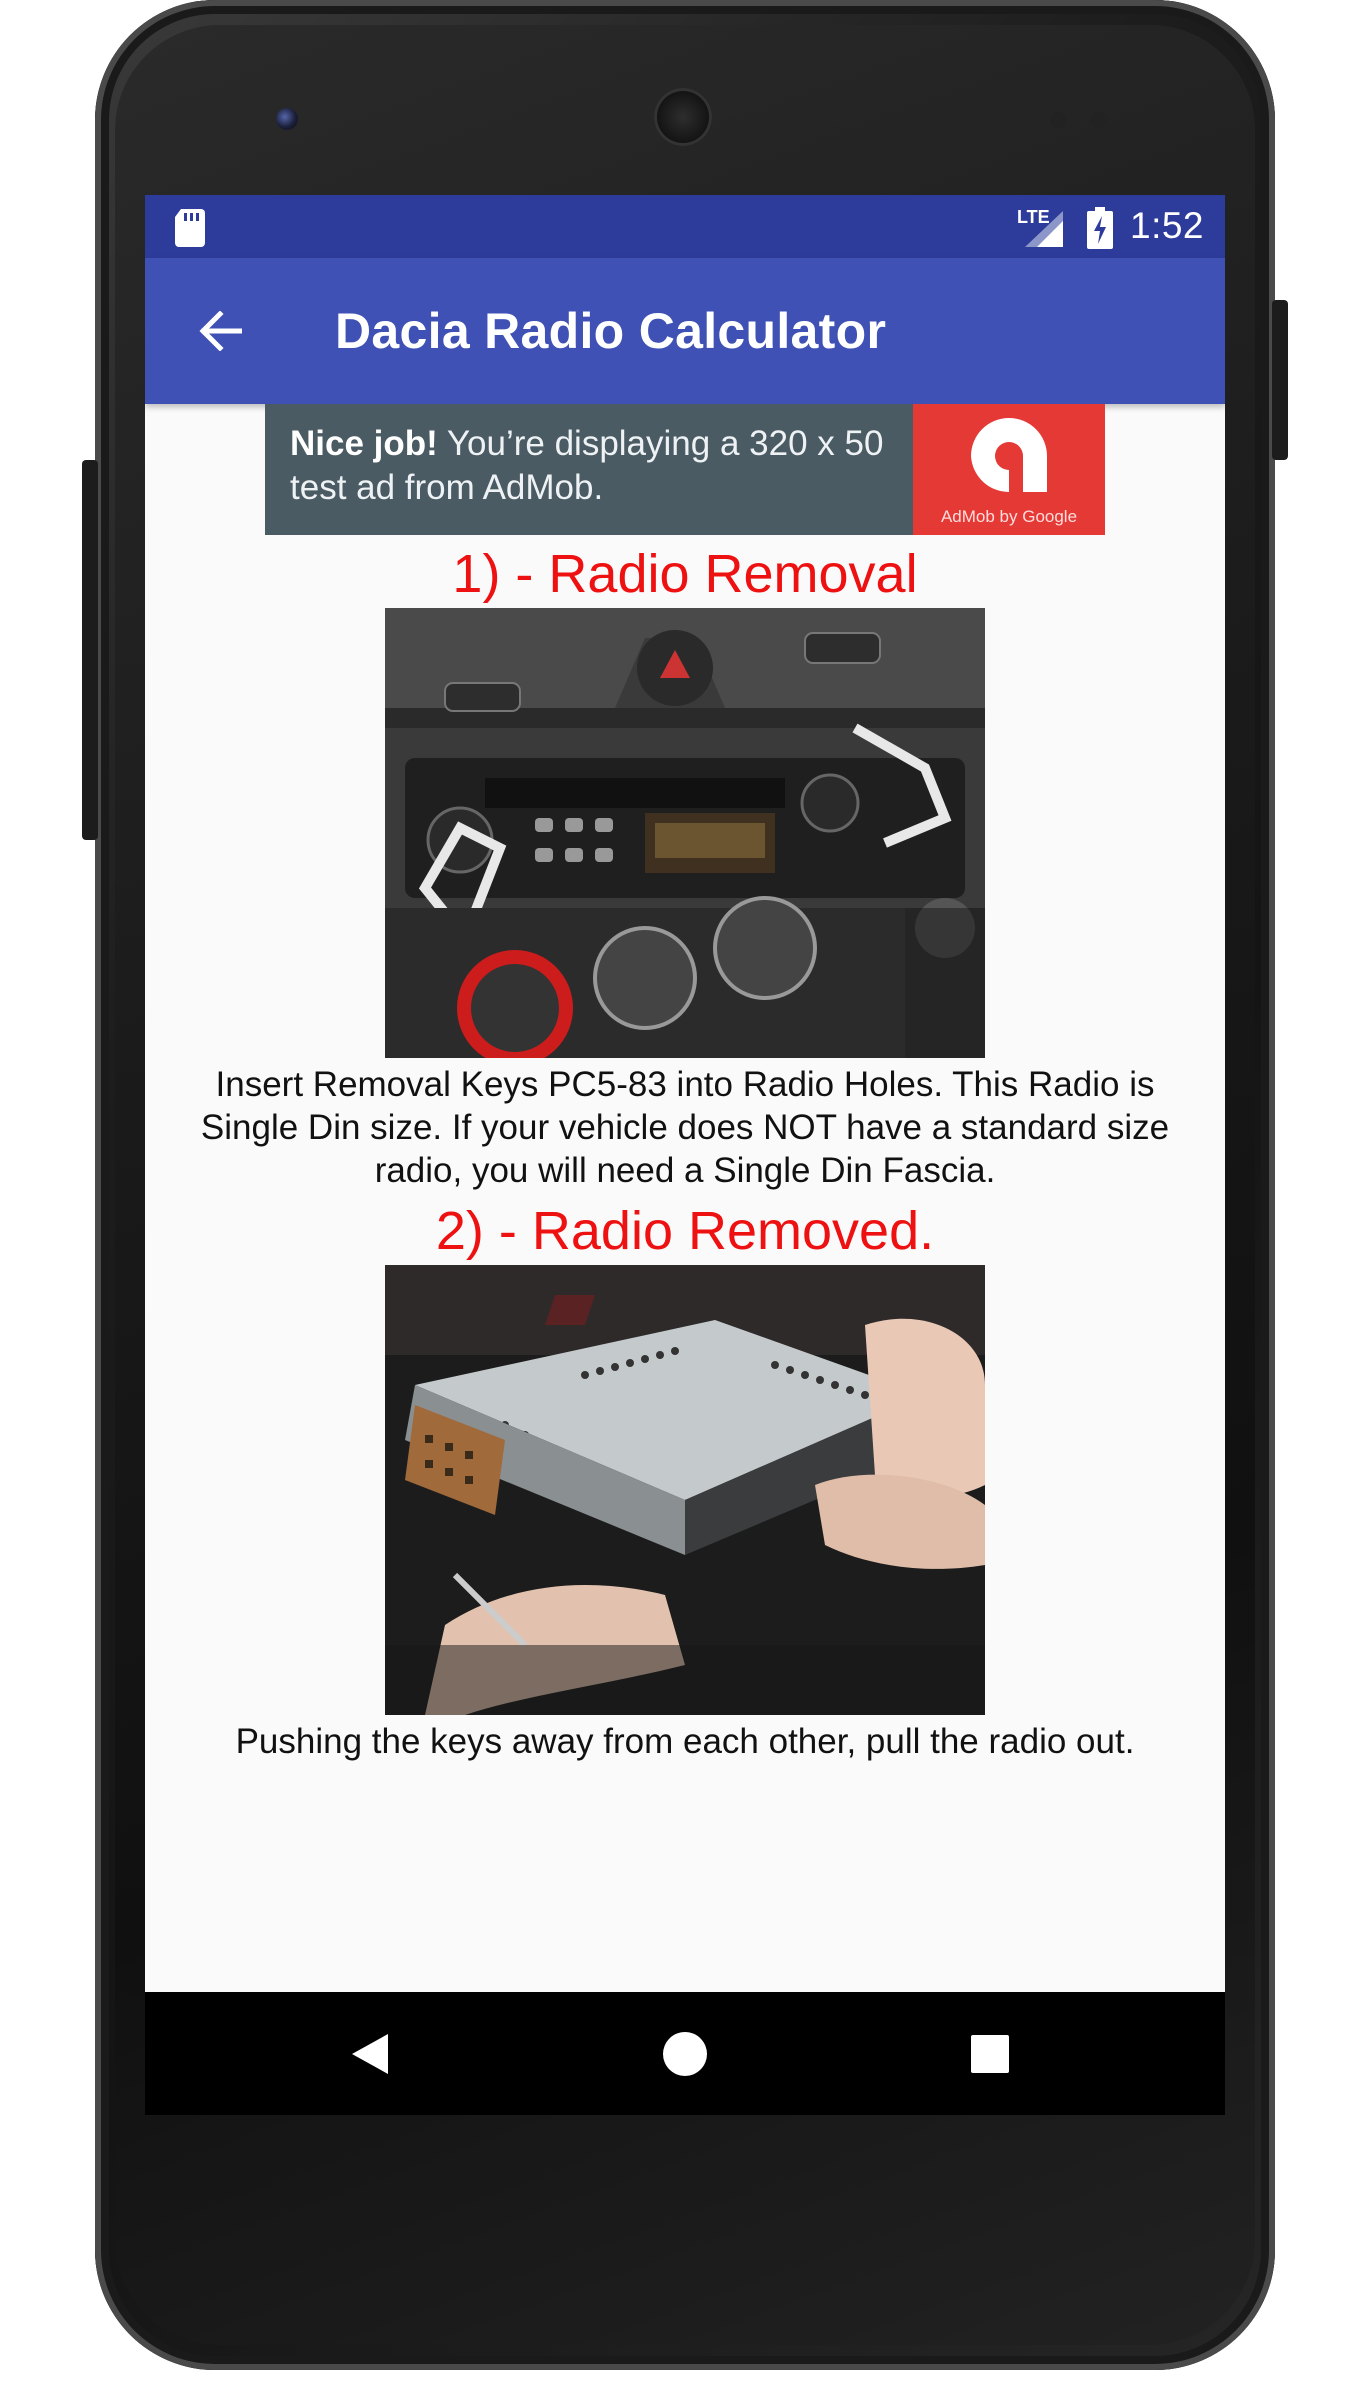  Describe the element at coordinates (685, 574) in the screenshot. I see `section-title-1: 1) - Radio Removal` at that location.